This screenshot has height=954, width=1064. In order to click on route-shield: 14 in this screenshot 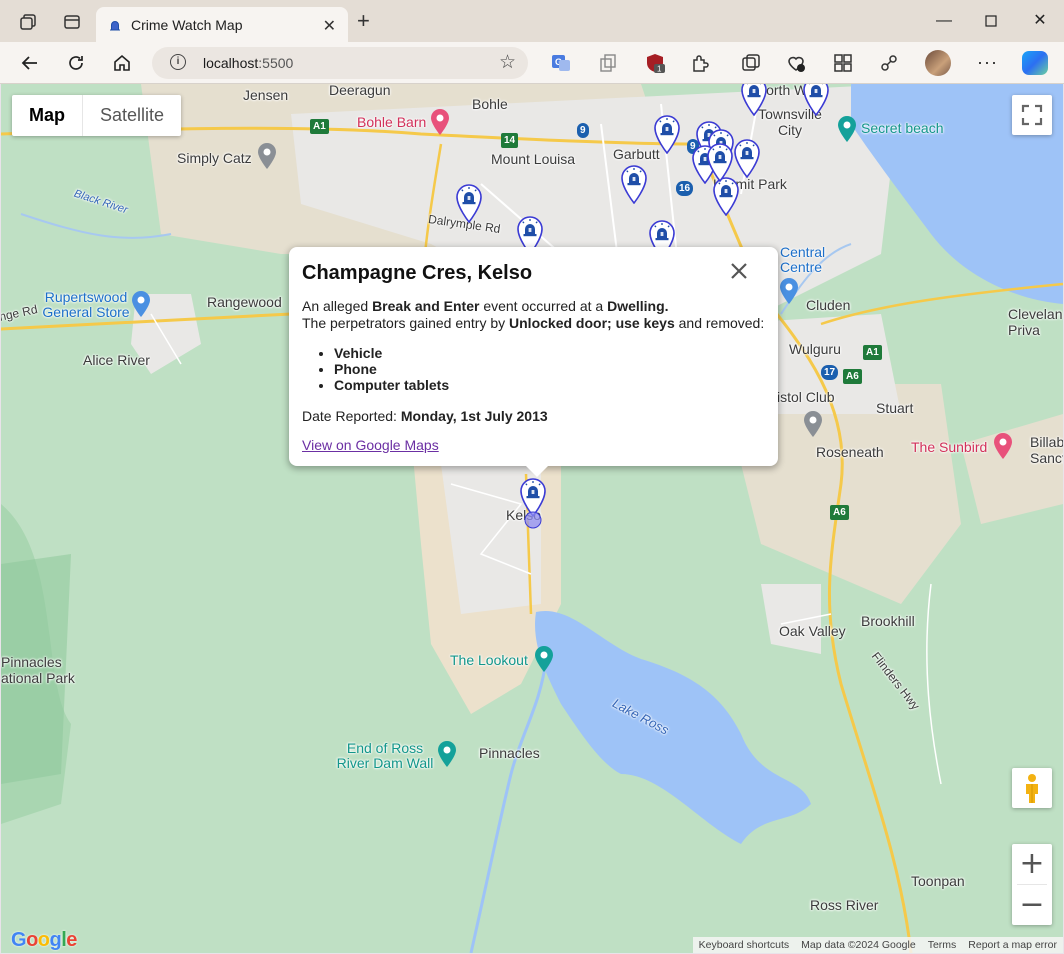, I will do `click(510, 140)`.